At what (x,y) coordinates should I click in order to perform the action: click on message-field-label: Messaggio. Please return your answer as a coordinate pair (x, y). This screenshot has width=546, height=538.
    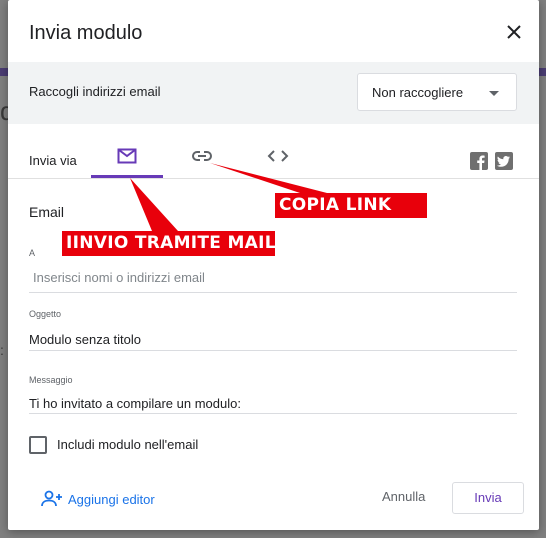
    Looking at the image, I should click on (51, 380).